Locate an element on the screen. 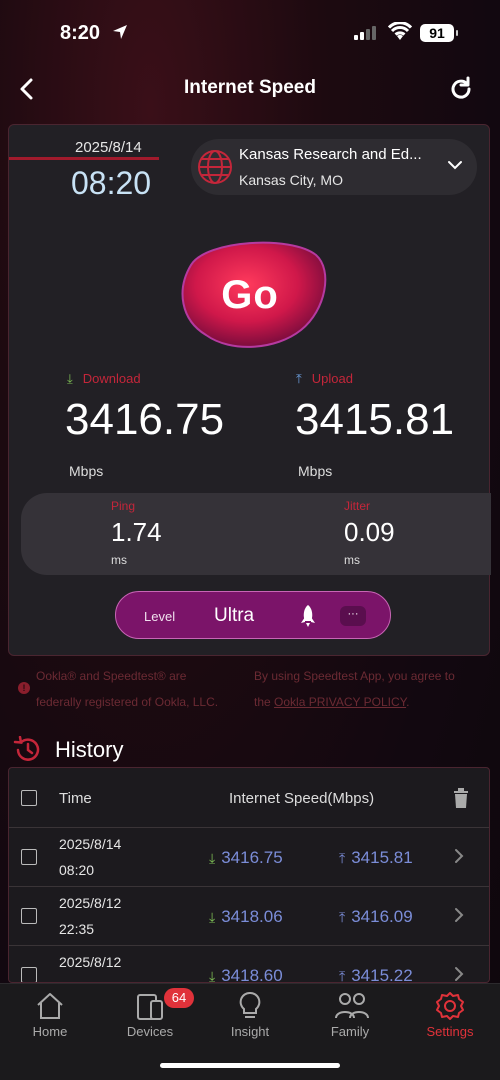  row-time: 22:35 is located at coordinates (77, 929).